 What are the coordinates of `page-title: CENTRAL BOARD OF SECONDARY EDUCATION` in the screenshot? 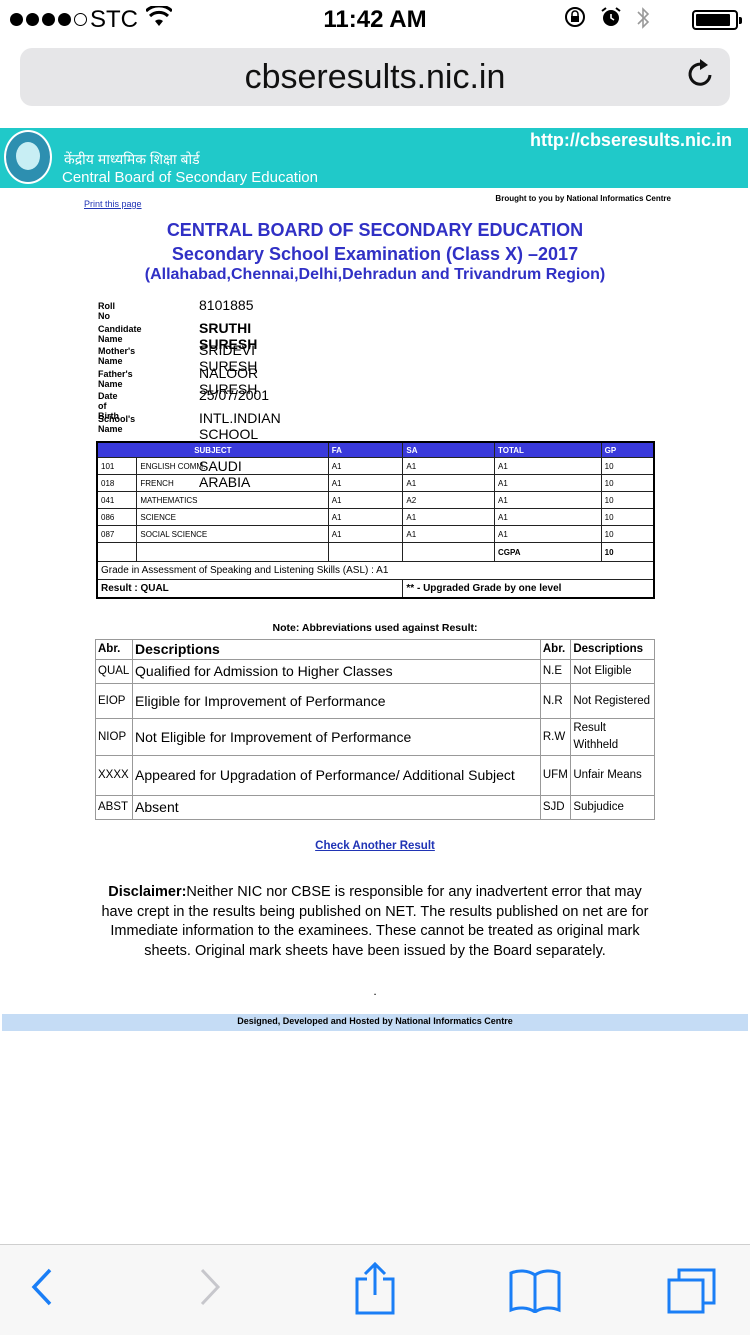 It's located at (375, 230).